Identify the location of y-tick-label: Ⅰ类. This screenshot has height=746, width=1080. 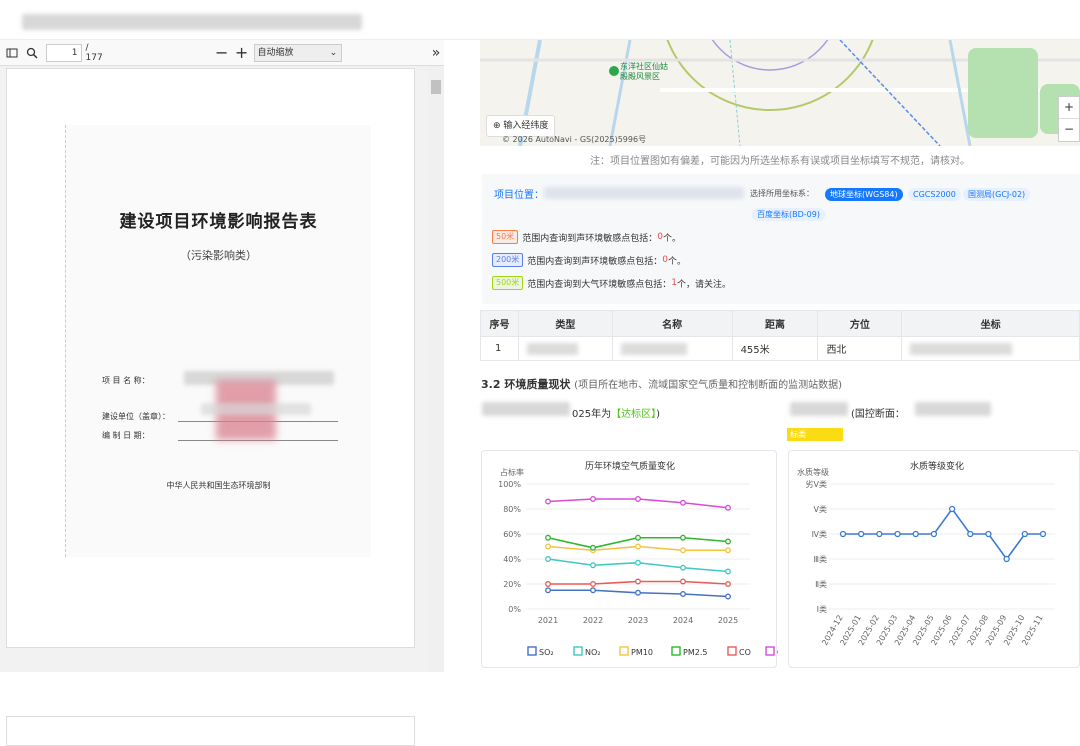
(822, 609).